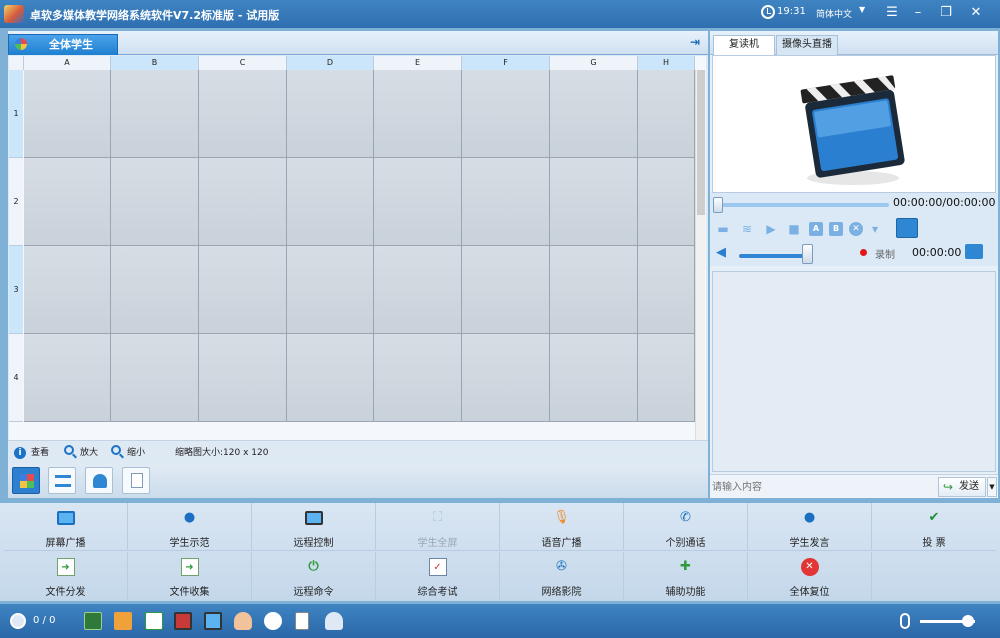 This screenshot has height=638, width=1000. Describe the element at coordinates (697, 42) in the screenshot. I see `pin-panel-icon: ⇥` at that location.